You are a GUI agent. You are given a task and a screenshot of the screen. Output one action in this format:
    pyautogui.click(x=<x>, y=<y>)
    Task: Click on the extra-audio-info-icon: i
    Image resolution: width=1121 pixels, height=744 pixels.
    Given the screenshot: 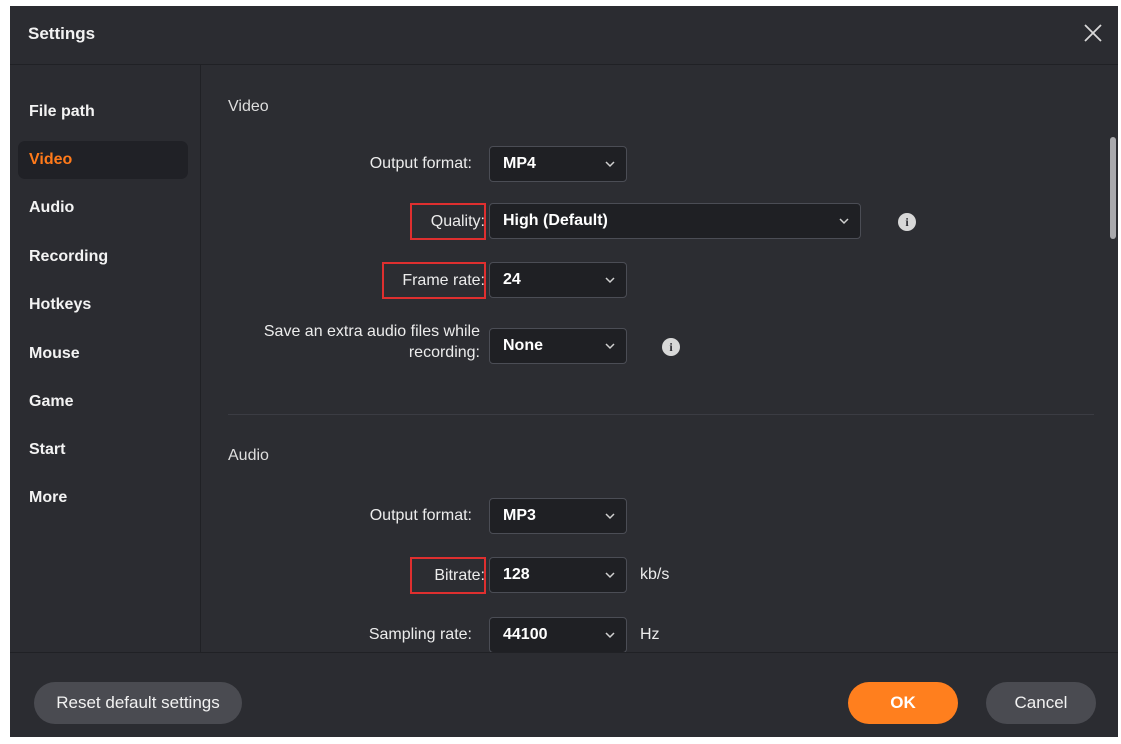 What is the action you would take?
    pyautogui.click(x=671, y=347)
    